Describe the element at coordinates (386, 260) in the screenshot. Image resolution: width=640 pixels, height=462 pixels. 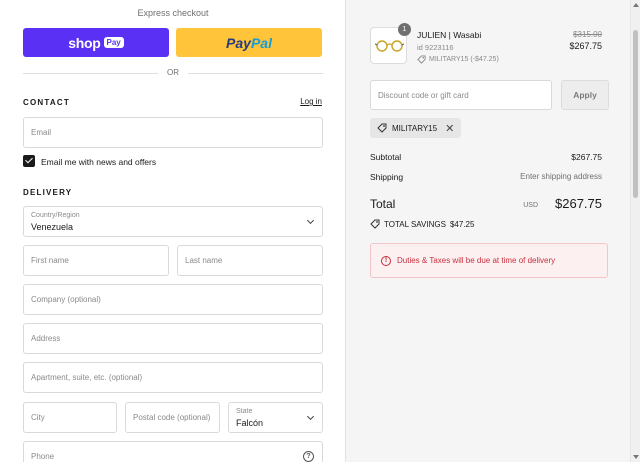
I see `alert-icon: !` at that location.